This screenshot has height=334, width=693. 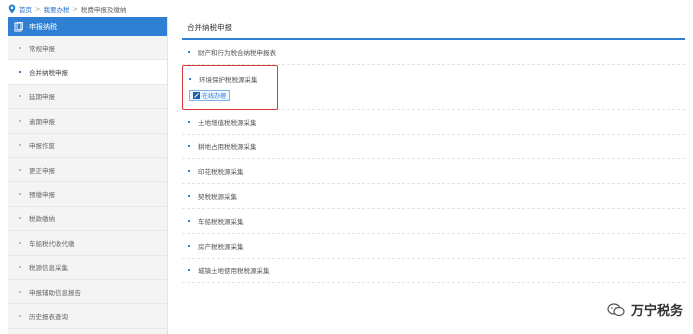 I want to click on list-item-label: 房产税税源采集, so click(x=221, y=246).